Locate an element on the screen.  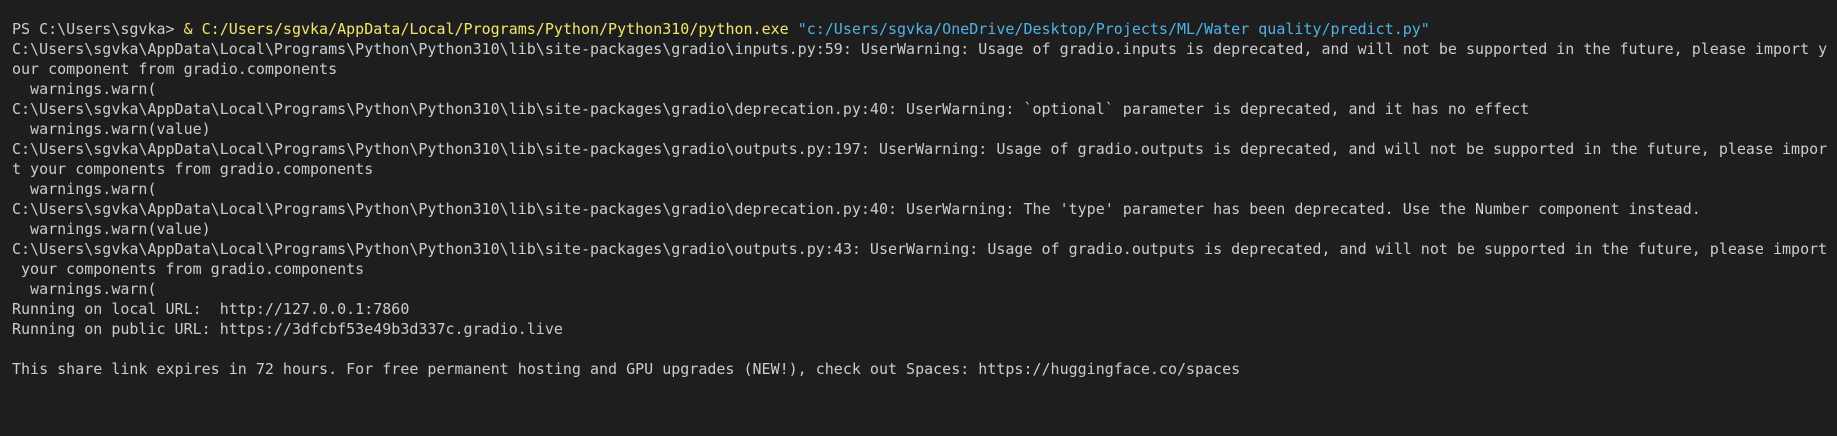
output-line: your components from gradio.components is located at coordinates (188, 269).